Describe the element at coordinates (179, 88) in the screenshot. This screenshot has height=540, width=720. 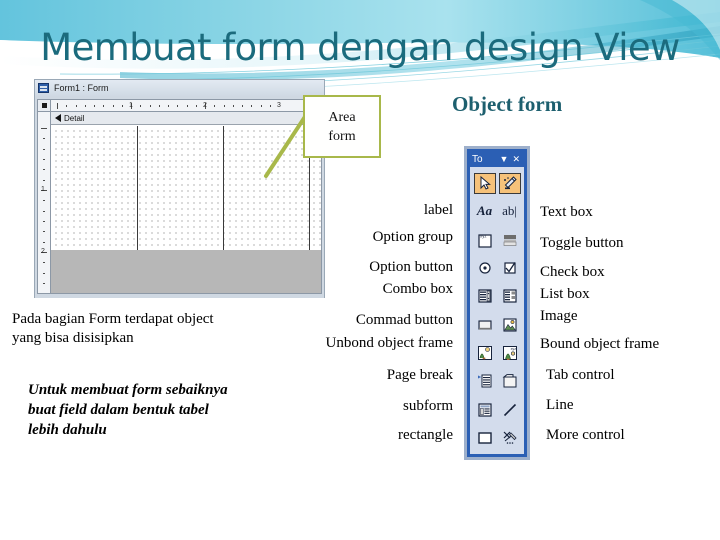
I see `form-window-titlebar: Form1 : Form` at that location.